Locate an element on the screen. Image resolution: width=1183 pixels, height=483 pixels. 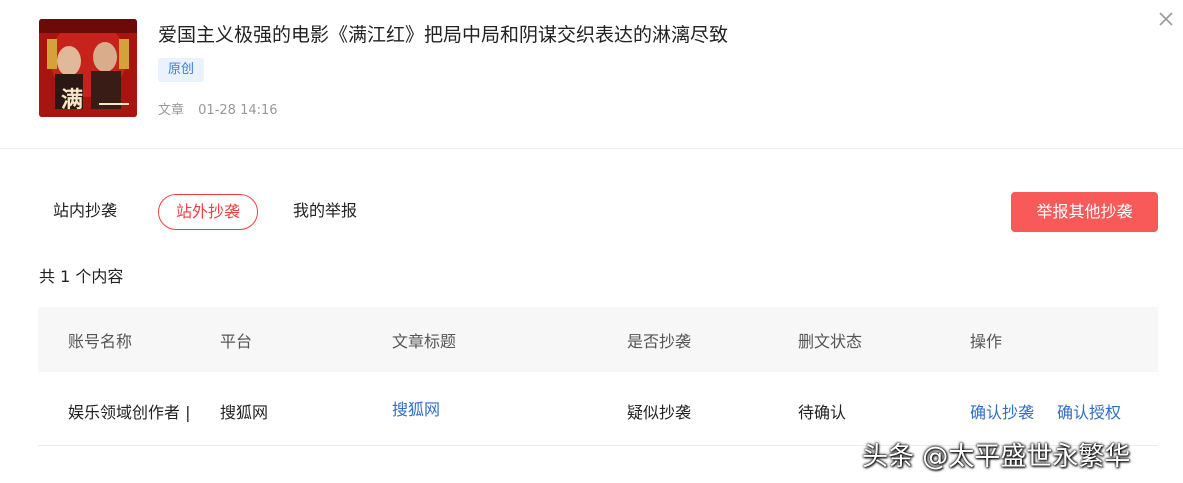
article-time: 01-28 14:16 is located at coordinates (238, 110).